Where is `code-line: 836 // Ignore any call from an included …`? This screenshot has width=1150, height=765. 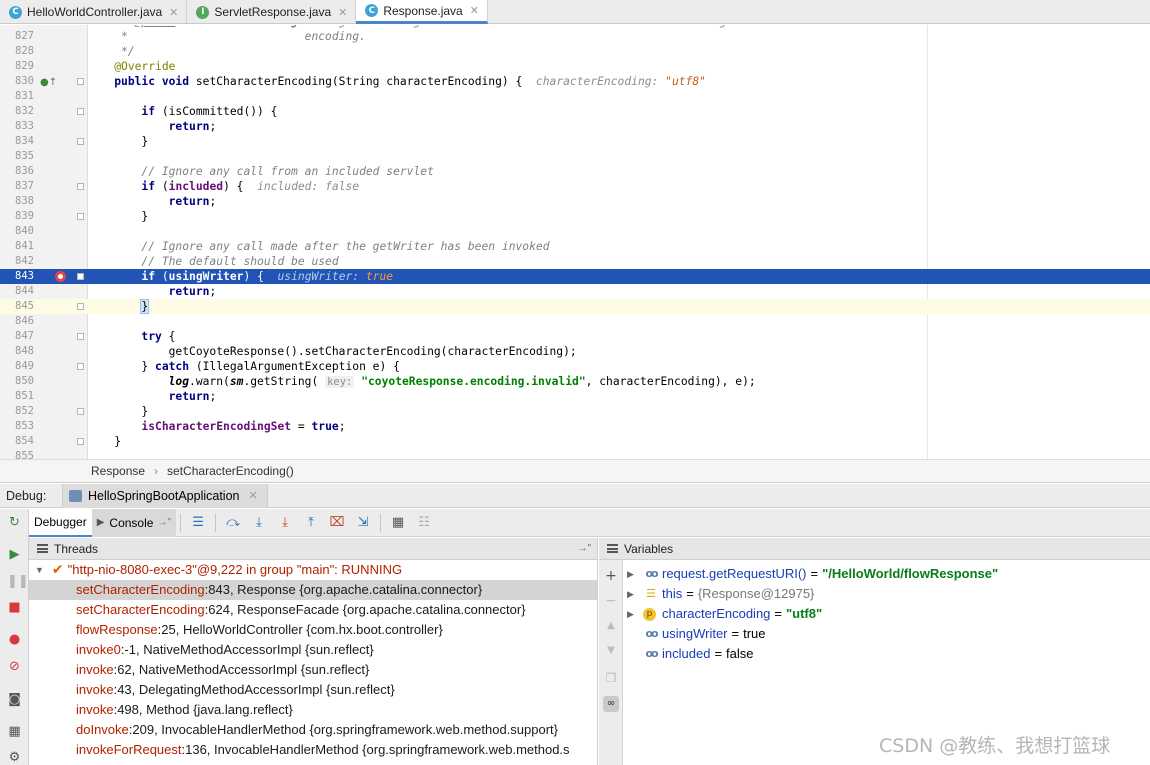 code-line: 836 // Ignore any call from an included … is located at coordinates (575, 171).